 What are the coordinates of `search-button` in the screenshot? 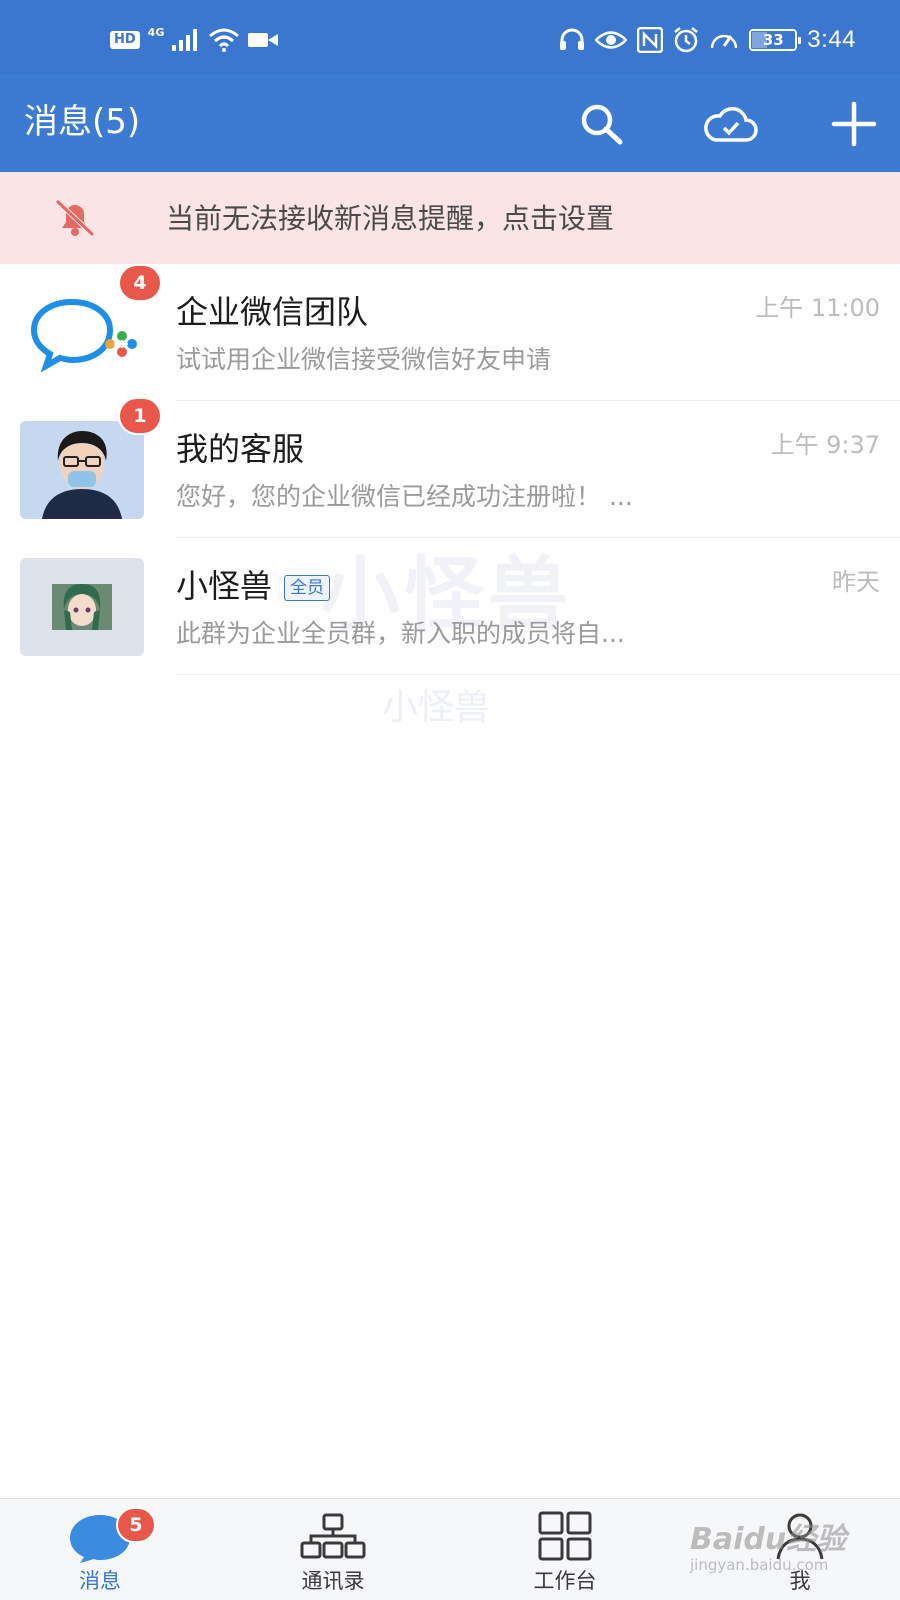 It's located at (602, 124).